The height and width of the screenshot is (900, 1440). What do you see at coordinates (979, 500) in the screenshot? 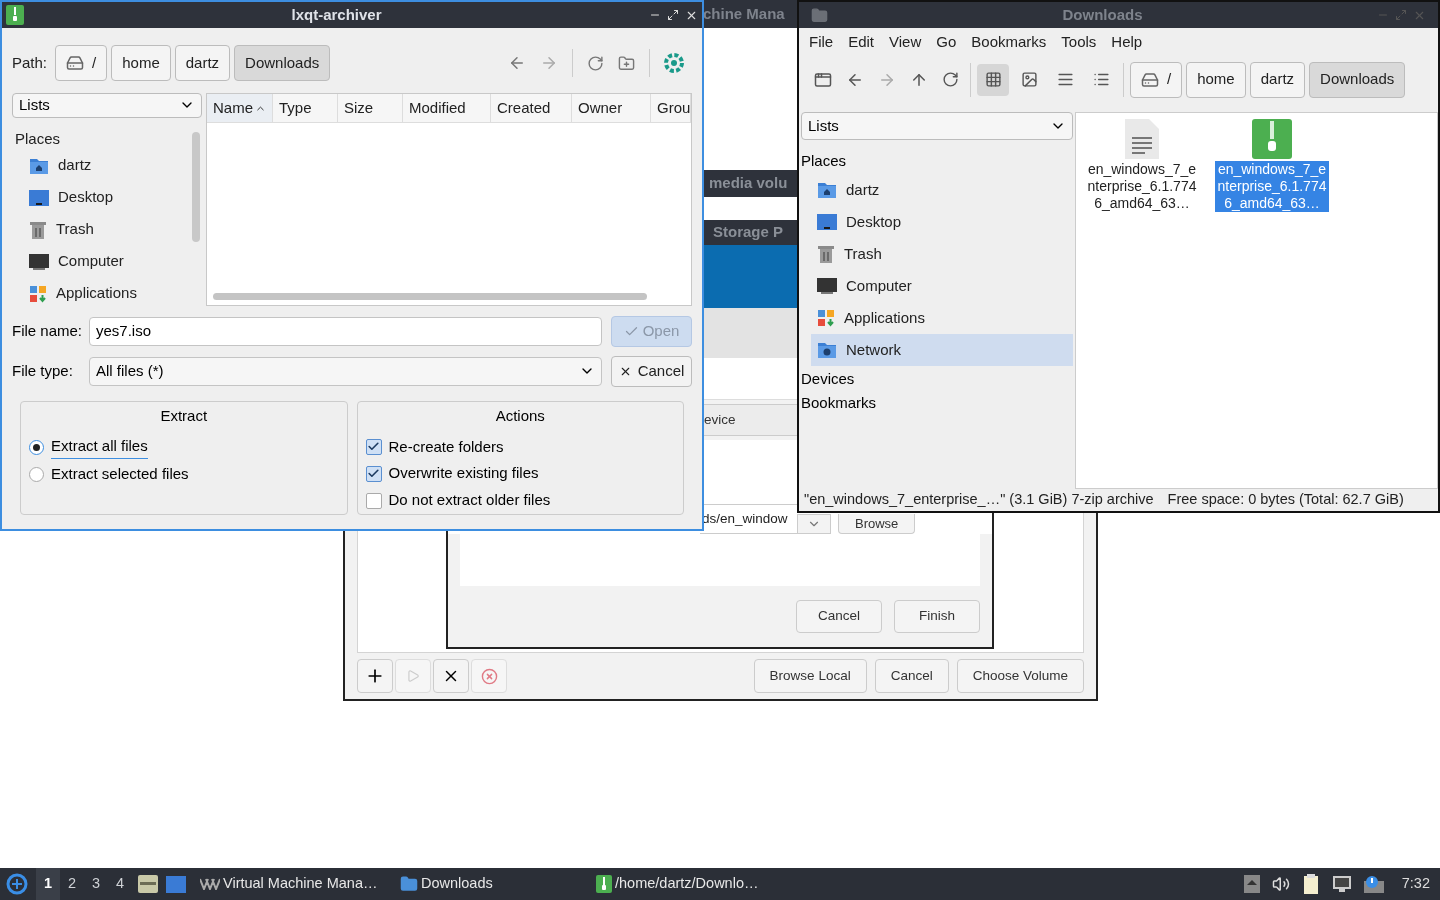
I see `status-text: "en_windows_7_enterprise_…" (3.1 GiB) 7-zip archive` at bounding box center [979, 500].